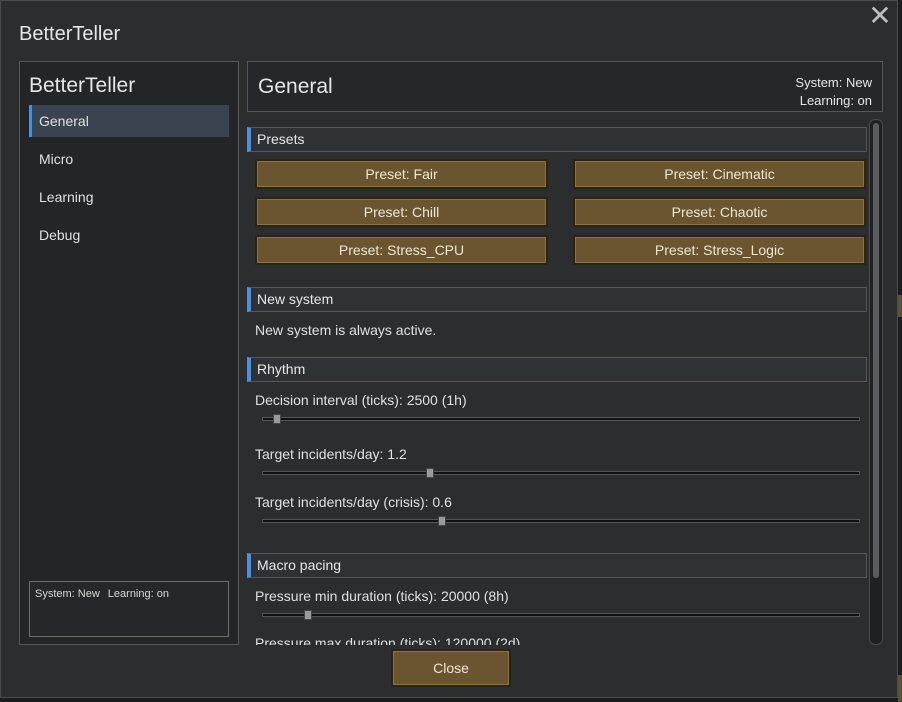 The image size is (902, 702). I want to click on target-incidents-crisis-slider, so click(561, 521).